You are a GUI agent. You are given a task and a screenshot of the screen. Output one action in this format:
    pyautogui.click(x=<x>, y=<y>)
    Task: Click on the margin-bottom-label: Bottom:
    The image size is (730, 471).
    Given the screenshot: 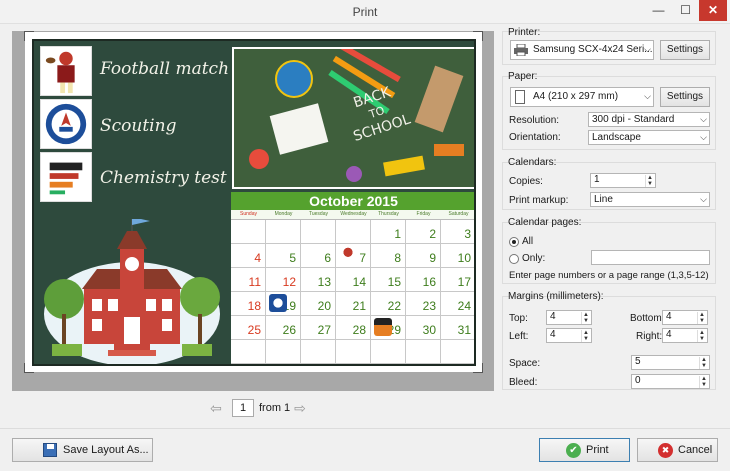 What is the action you would take?
    pyautogui.click(x=647, y=318)
    